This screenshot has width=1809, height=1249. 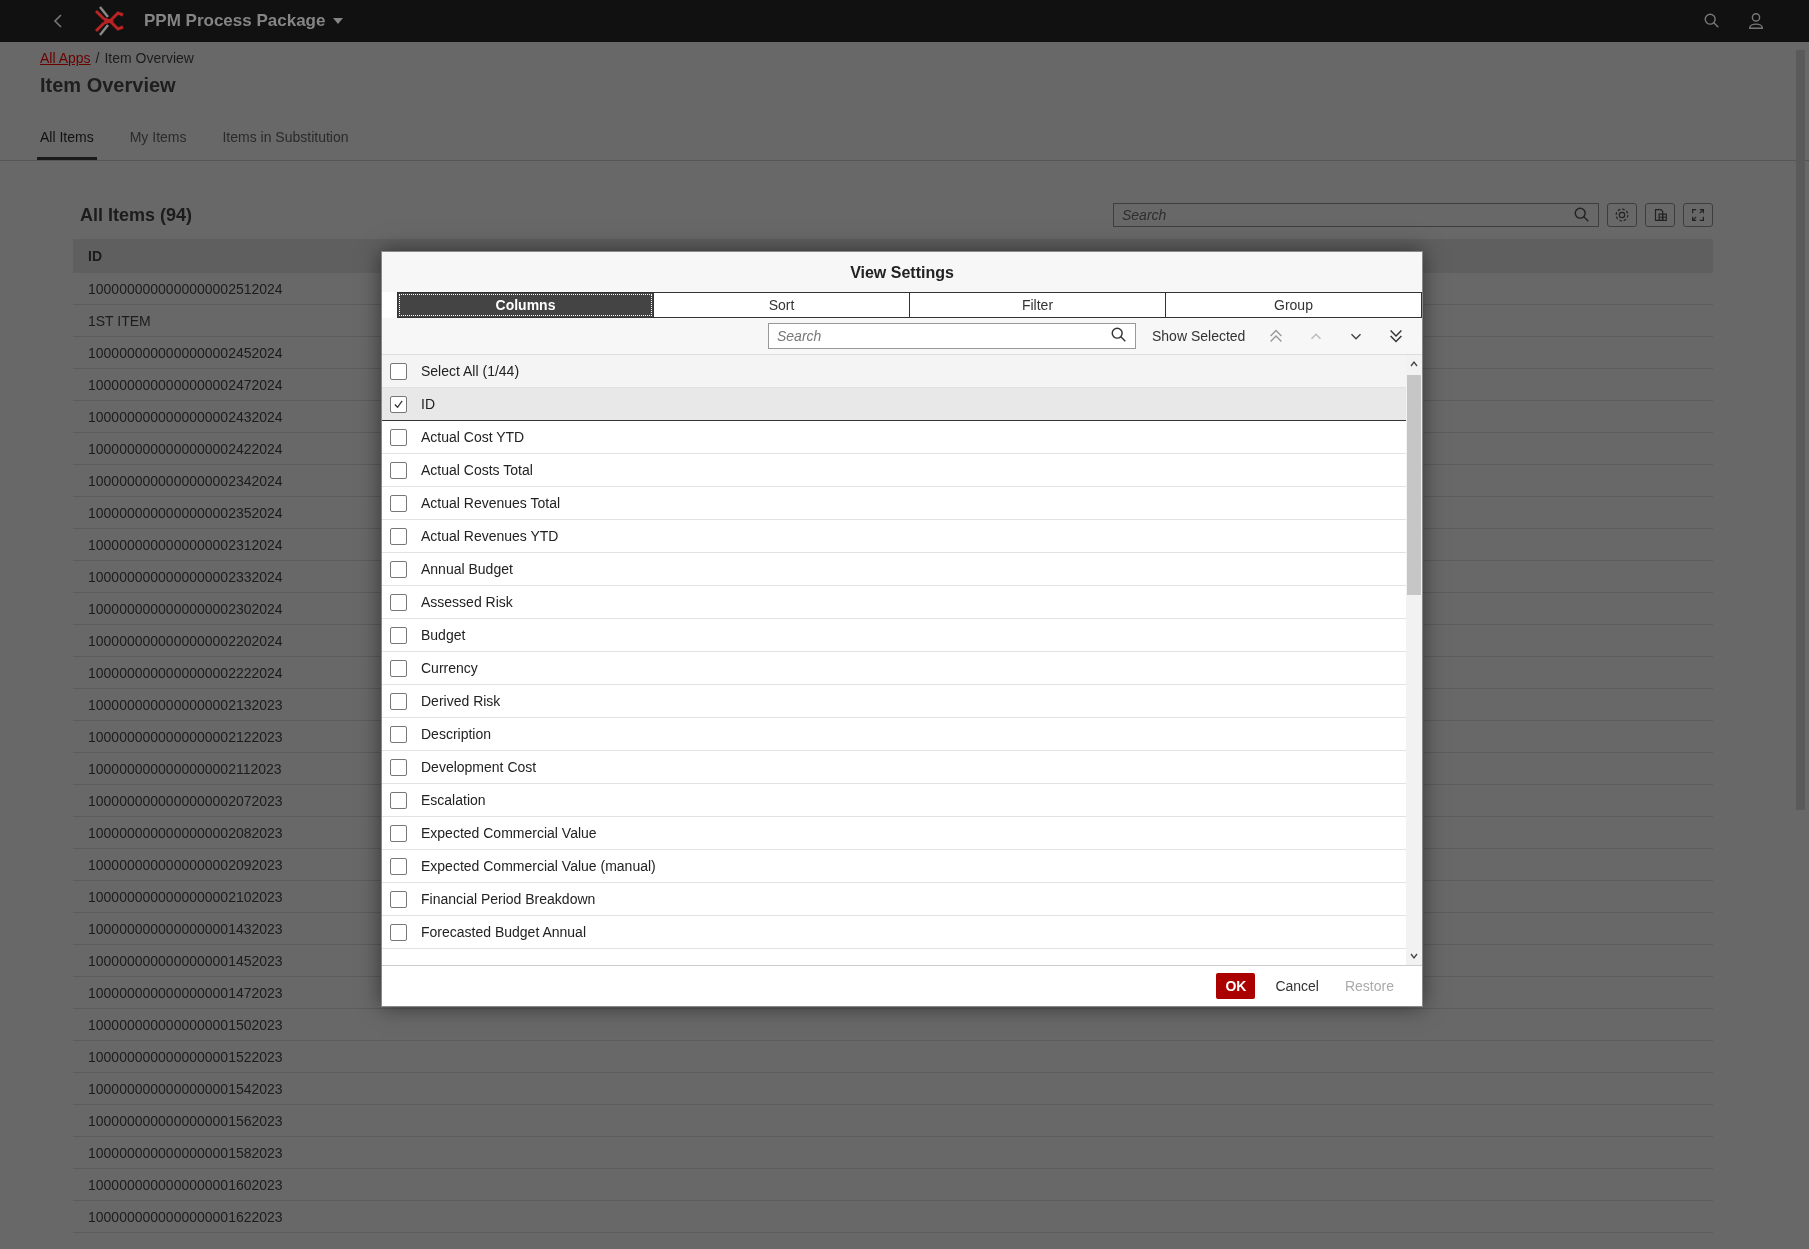 What do you see at coordinates (479, 767) in the screenshot?
I see `column-option-label: Development Cost` at bounding box center [479, 767].